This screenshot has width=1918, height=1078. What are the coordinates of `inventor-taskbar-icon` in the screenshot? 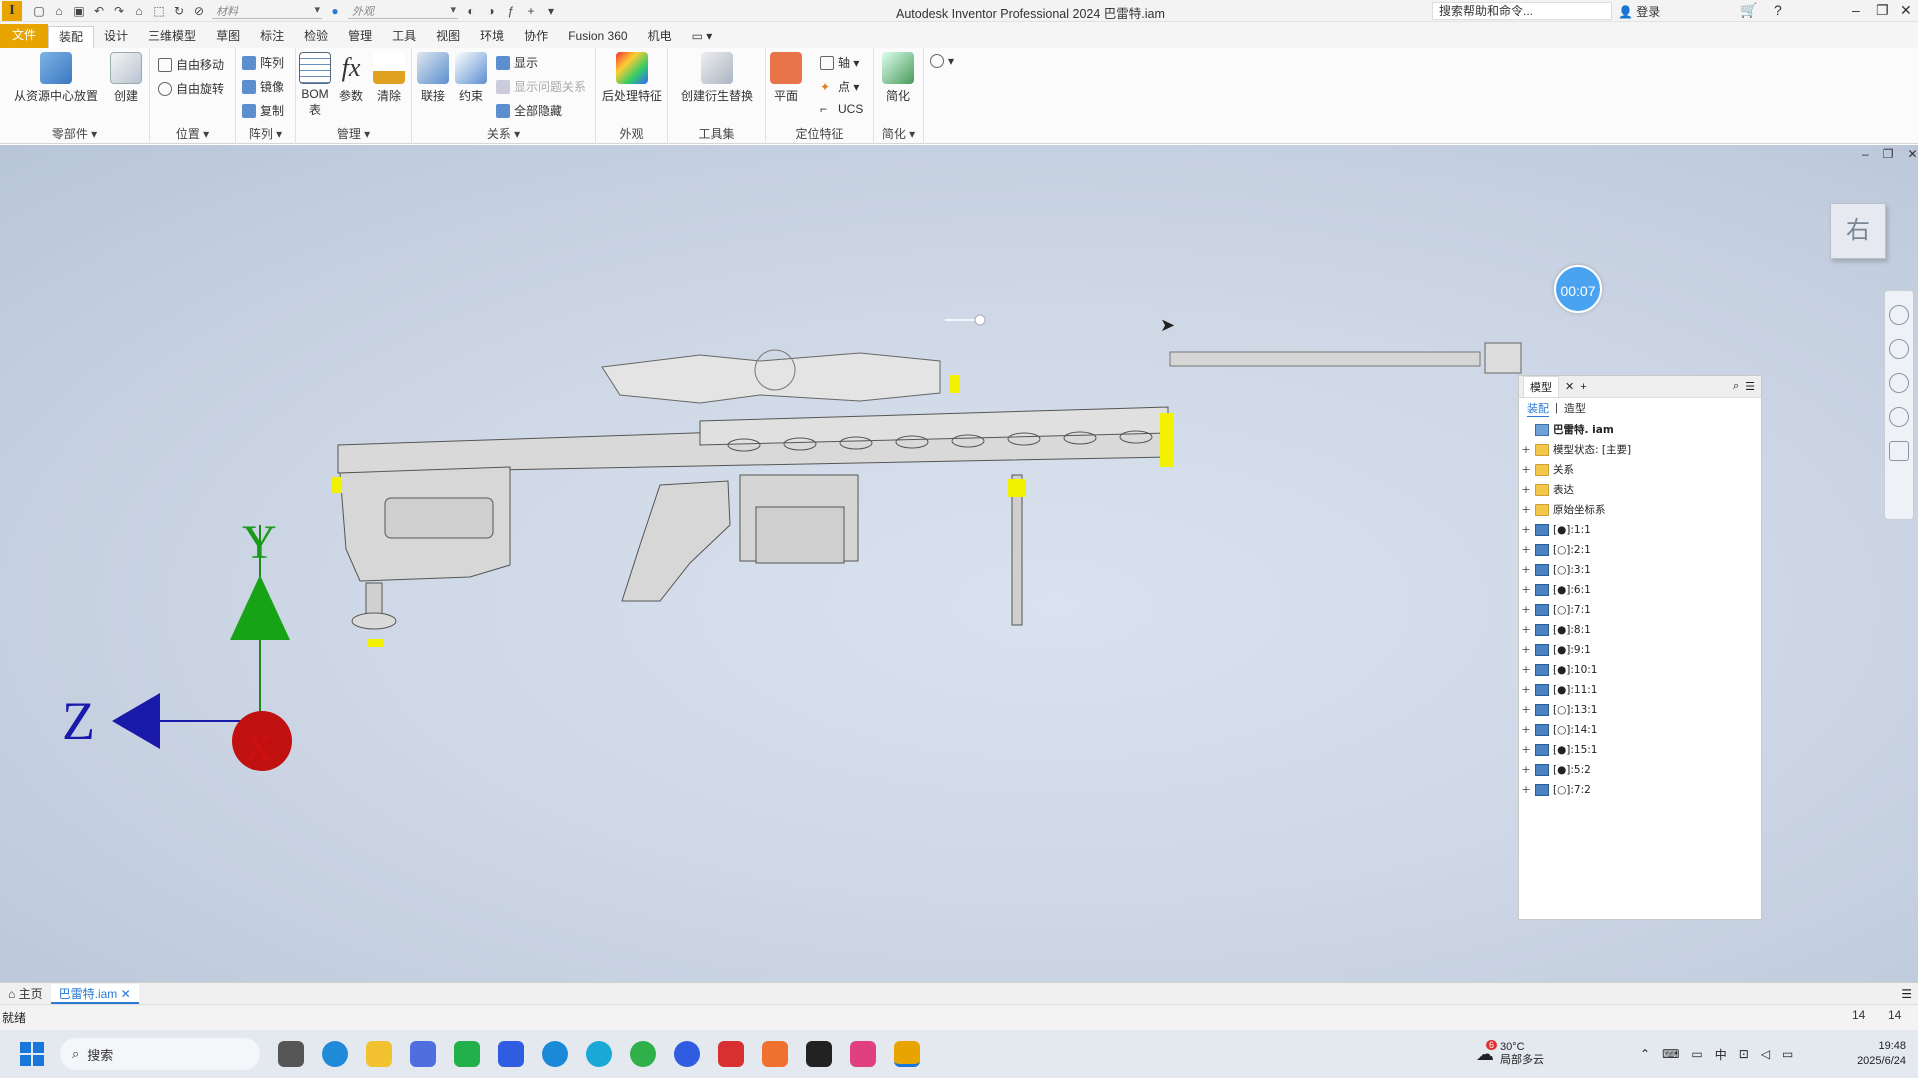 It's located at (907, 1054).